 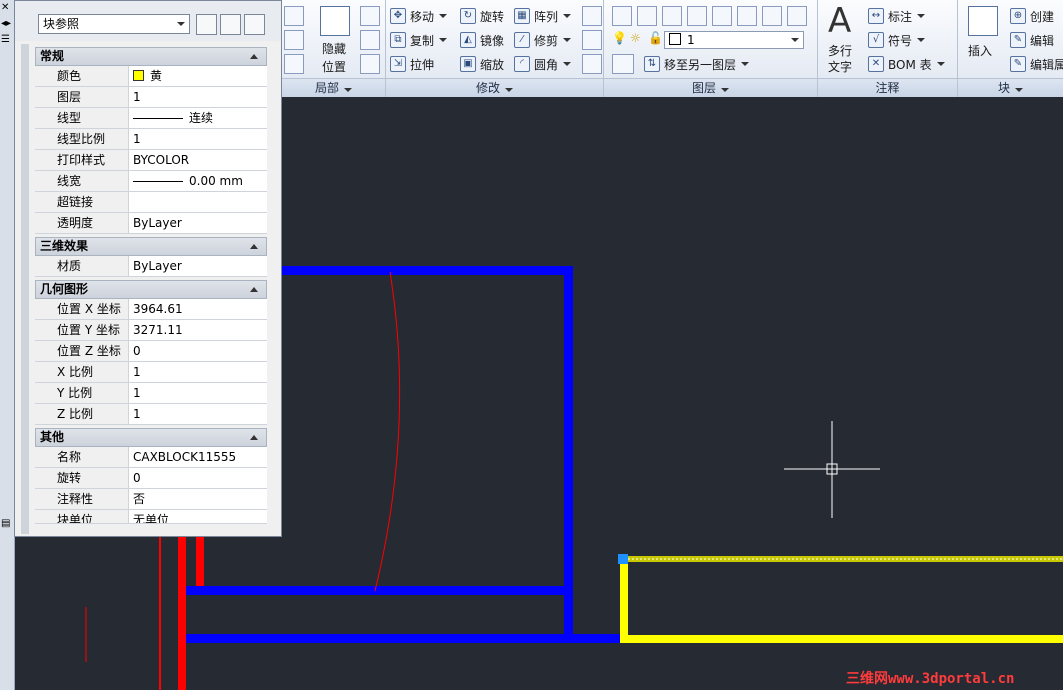 What do you see at coordinates (897, 16) in the screenshot?
I see `dimension-button: ↔ 标注` at bounding box center [897, 16].